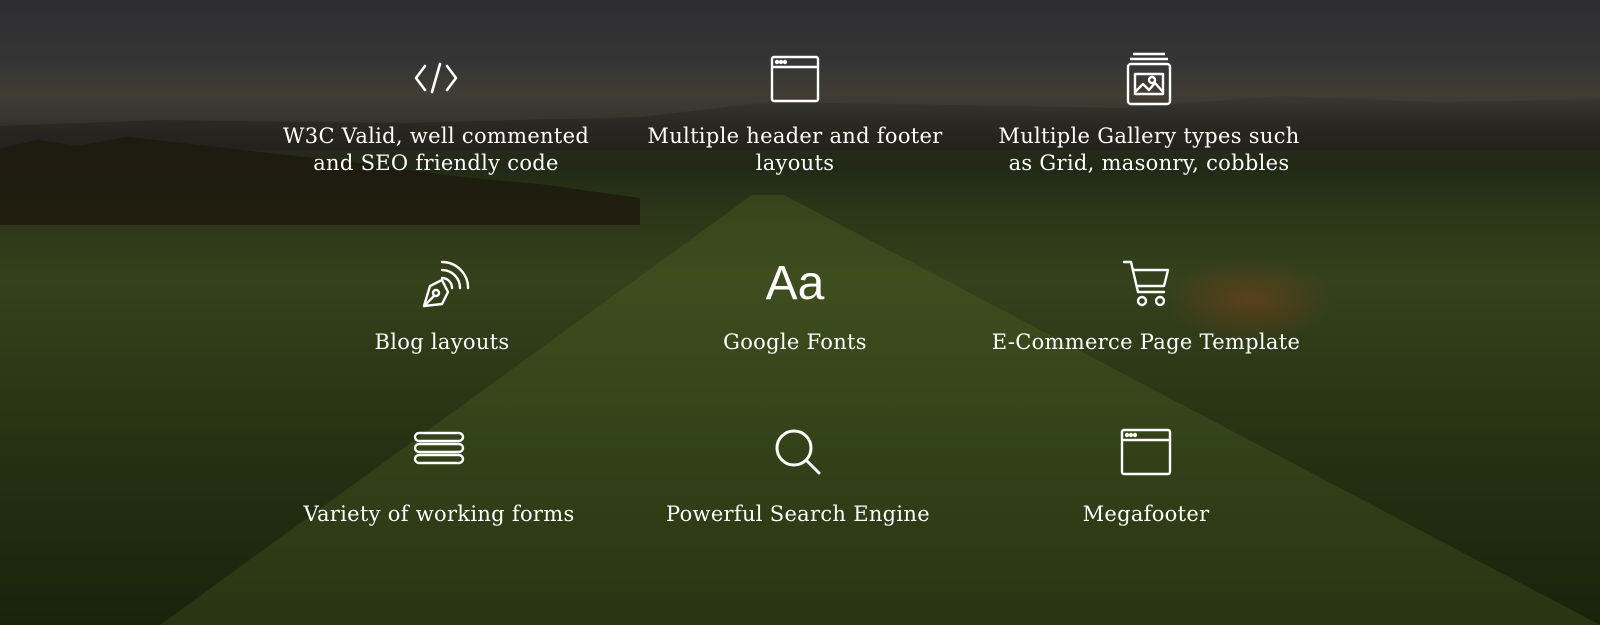 This screenshot has height=625, width=1600. I want to click on feature-item-blog: Blog layouts, so click(442, 306).